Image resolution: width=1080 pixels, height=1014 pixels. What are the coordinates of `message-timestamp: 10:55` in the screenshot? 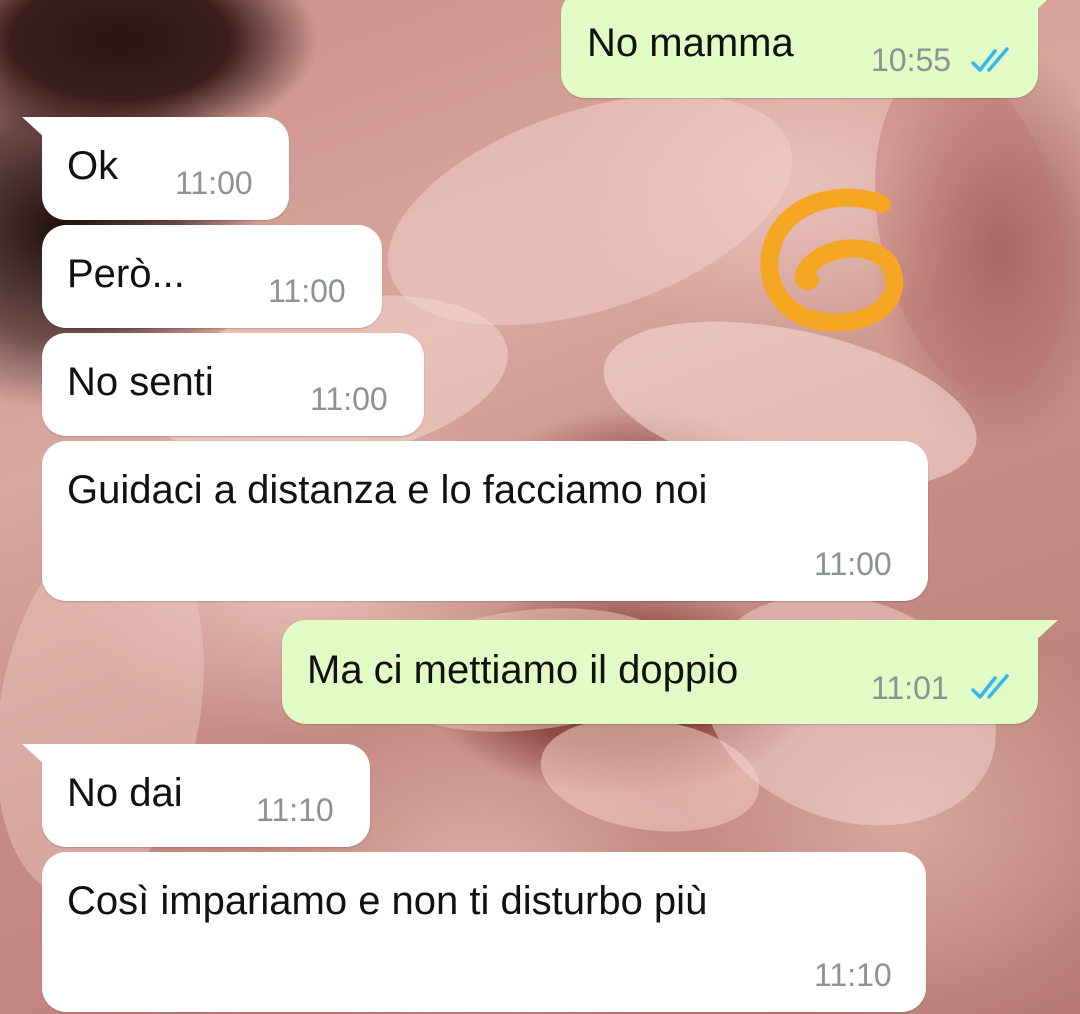 It's located at (911, 60).